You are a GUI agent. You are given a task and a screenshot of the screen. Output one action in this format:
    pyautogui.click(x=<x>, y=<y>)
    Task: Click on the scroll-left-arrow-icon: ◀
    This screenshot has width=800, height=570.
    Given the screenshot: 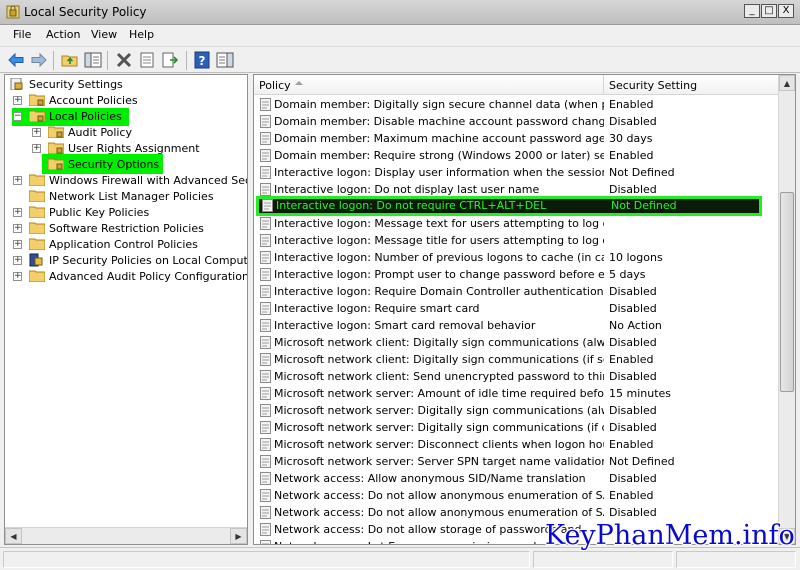 What is the action you would take?
    pyautogui.click(x=13, y=536)
    